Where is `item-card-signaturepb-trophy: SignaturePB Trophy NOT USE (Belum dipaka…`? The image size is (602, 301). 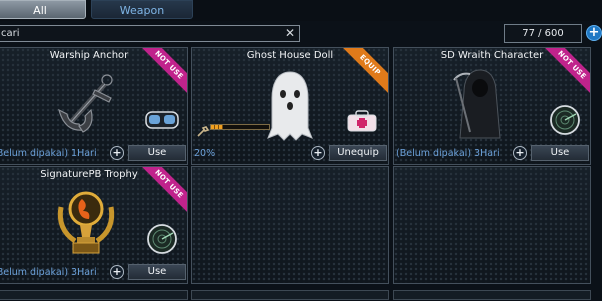 item-card-signaturepb-trophy: SignaturePB Trophy NOT USE (Belum dipaka… is located at coordinates (94, 225).